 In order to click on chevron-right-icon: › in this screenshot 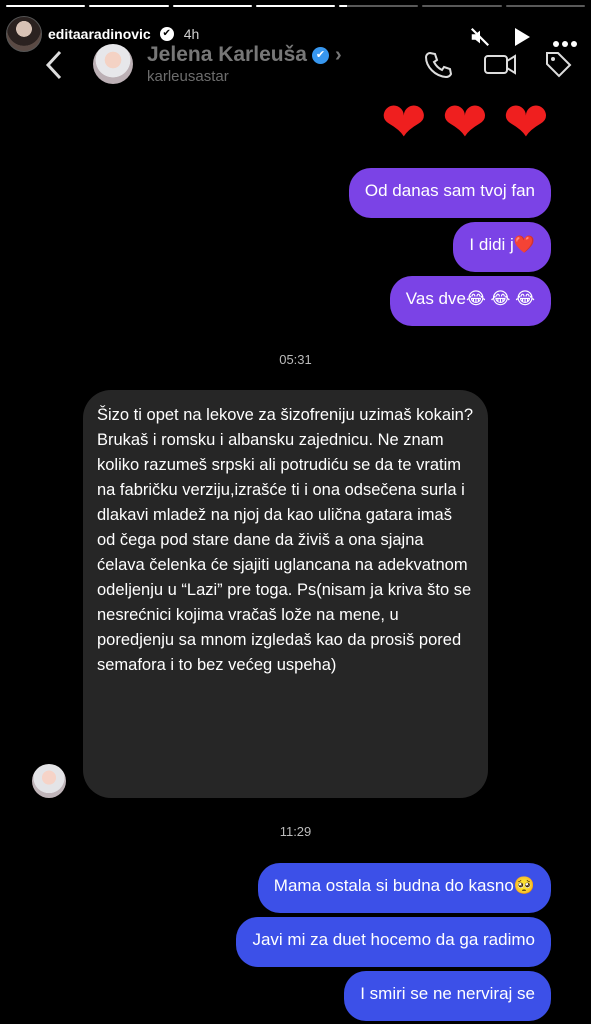, I will do `click(338, 55)`.